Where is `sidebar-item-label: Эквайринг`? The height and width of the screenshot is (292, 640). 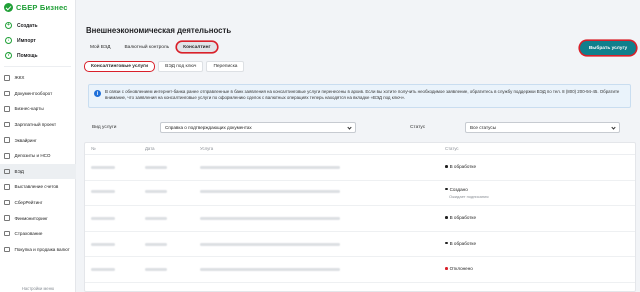 sidebar-item-label: Эквайринг is located at coordinates (25, 140).